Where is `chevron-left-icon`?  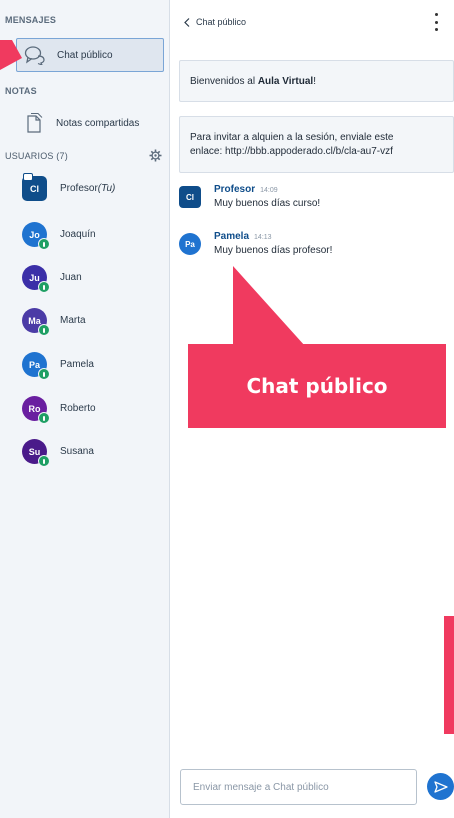 chevron-left-icon is located at coordinates (187, 22).